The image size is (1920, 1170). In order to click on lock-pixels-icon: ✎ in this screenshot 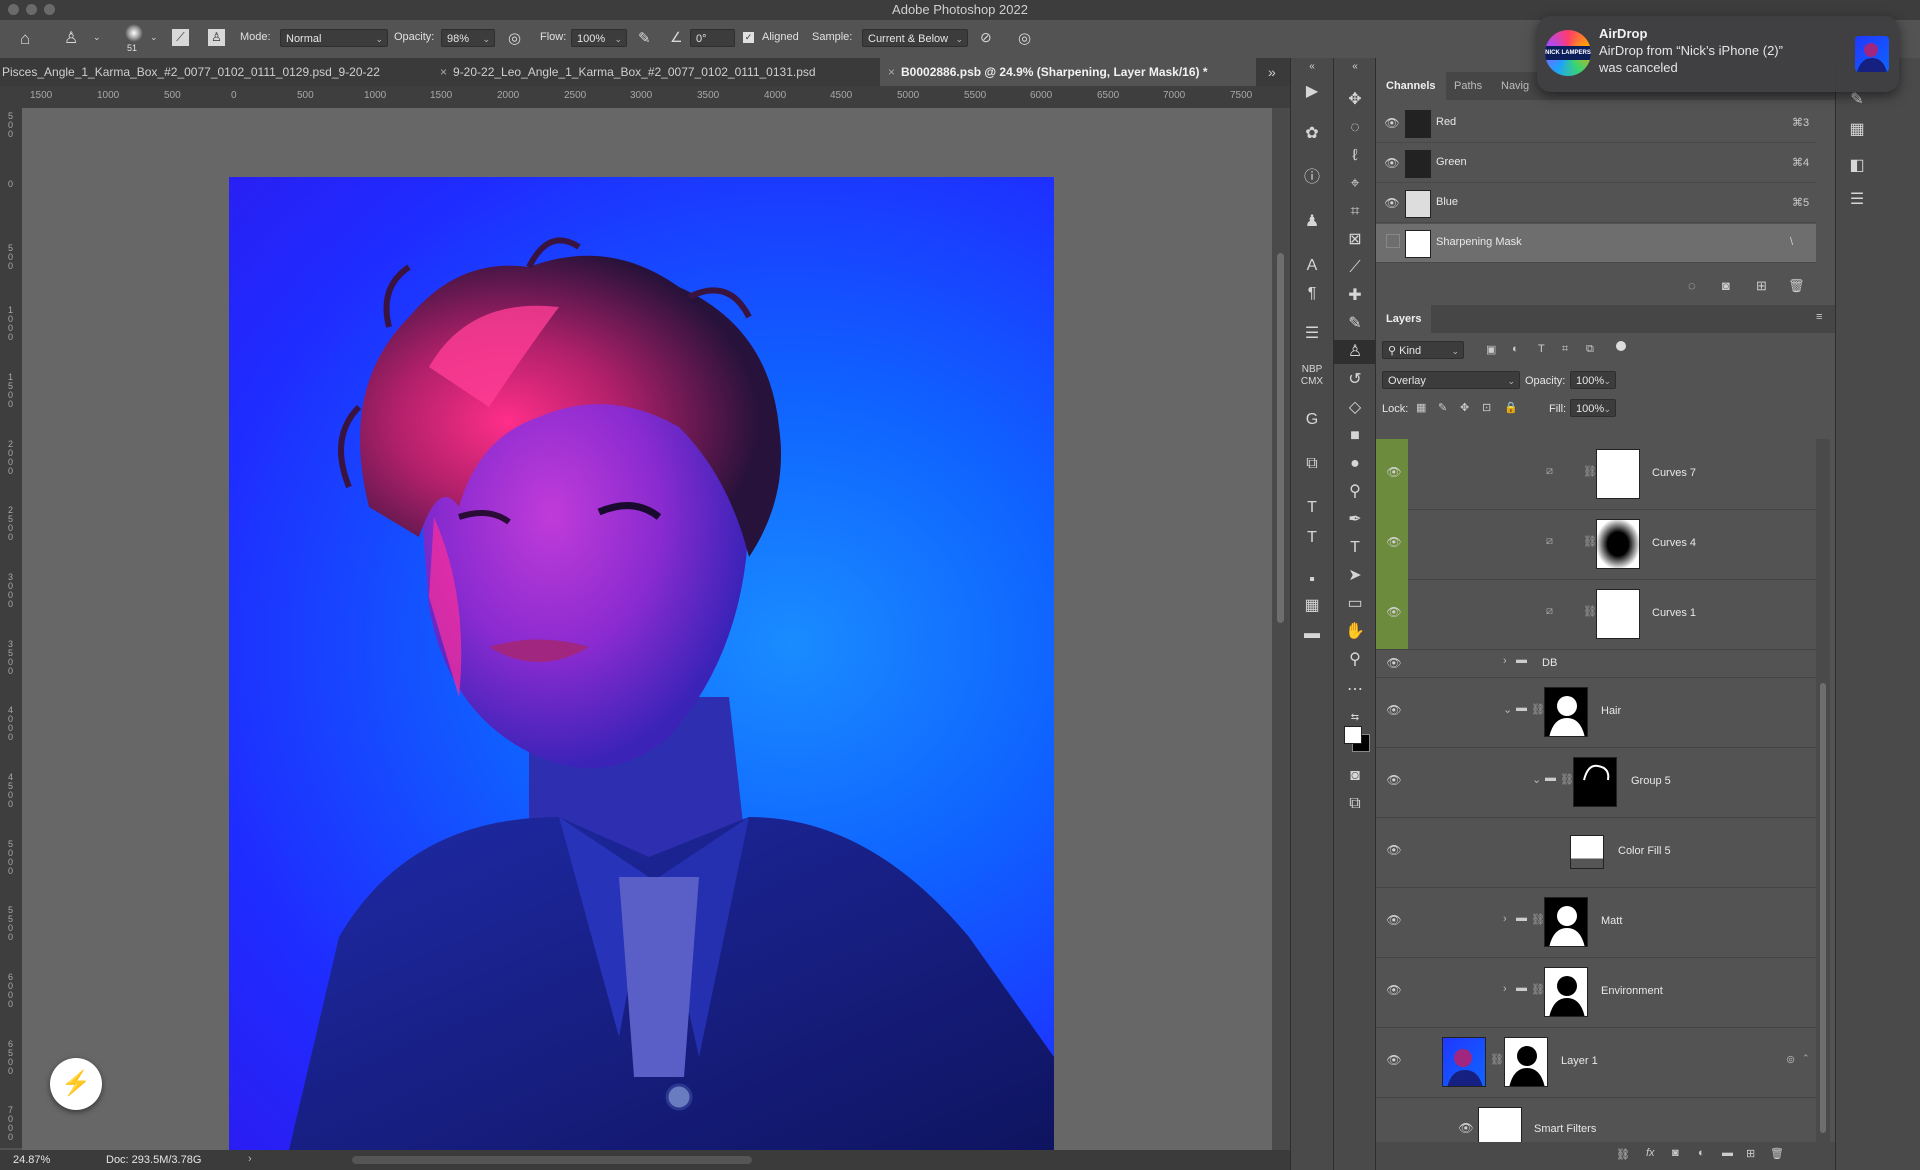, I will do `click(1442, 407)`.